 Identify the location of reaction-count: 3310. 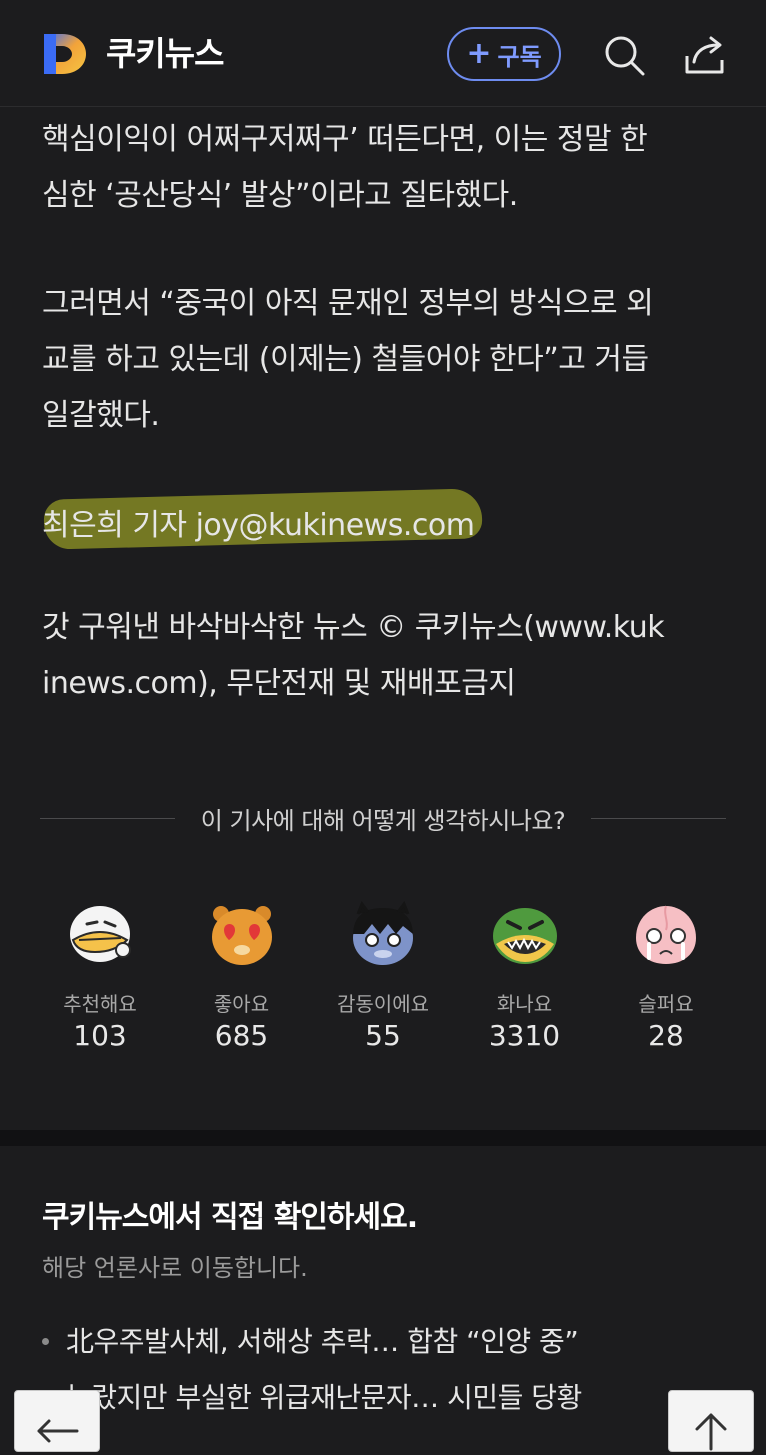
(524, 1035).